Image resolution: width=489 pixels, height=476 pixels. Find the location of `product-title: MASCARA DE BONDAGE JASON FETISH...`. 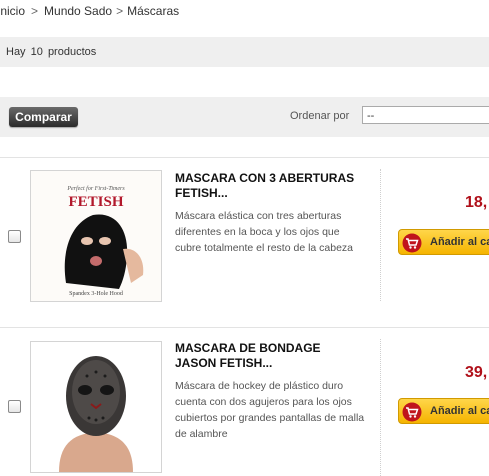

product-title: MASCARA DE BONDAGE JASON FETISH... is located at coordinates (277, 356).